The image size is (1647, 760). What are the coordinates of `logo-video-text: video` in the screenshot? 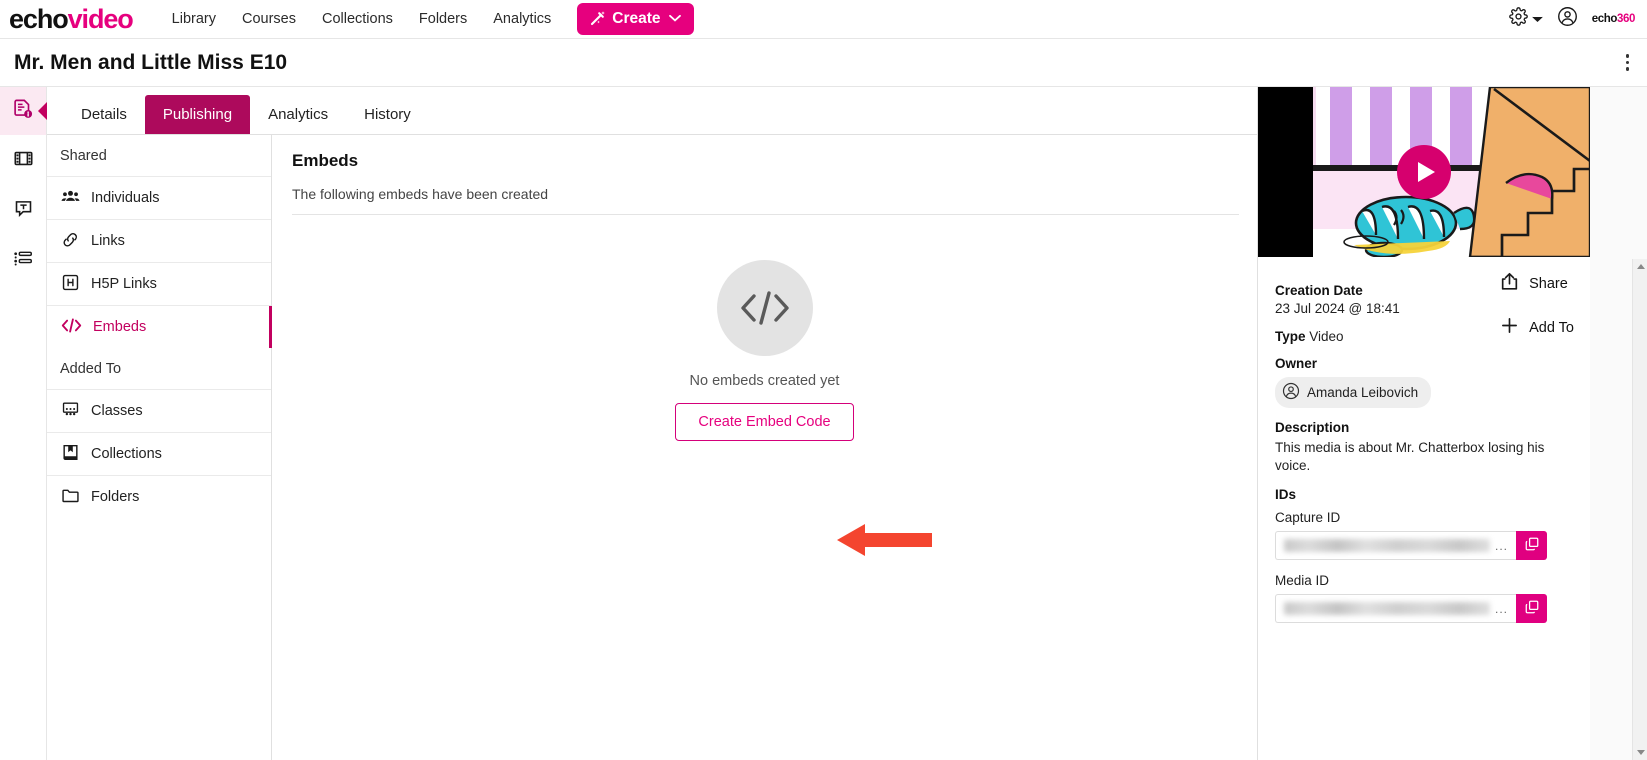 It's located at (100, 18).